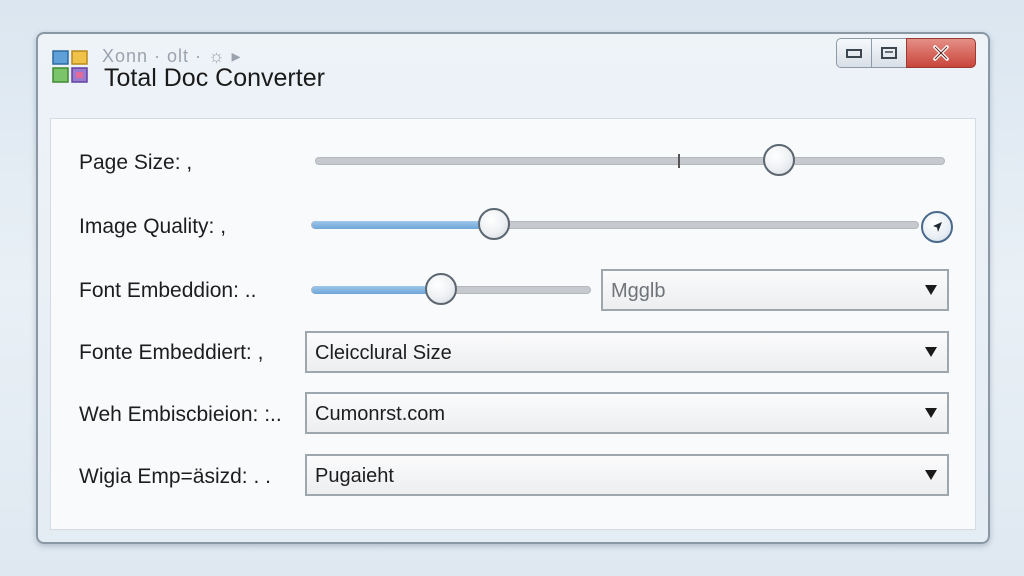 Image resolution: width=1024 pixels, height=576 pixels. I want to click on cursor-arrow-icon, so click(937, 227).